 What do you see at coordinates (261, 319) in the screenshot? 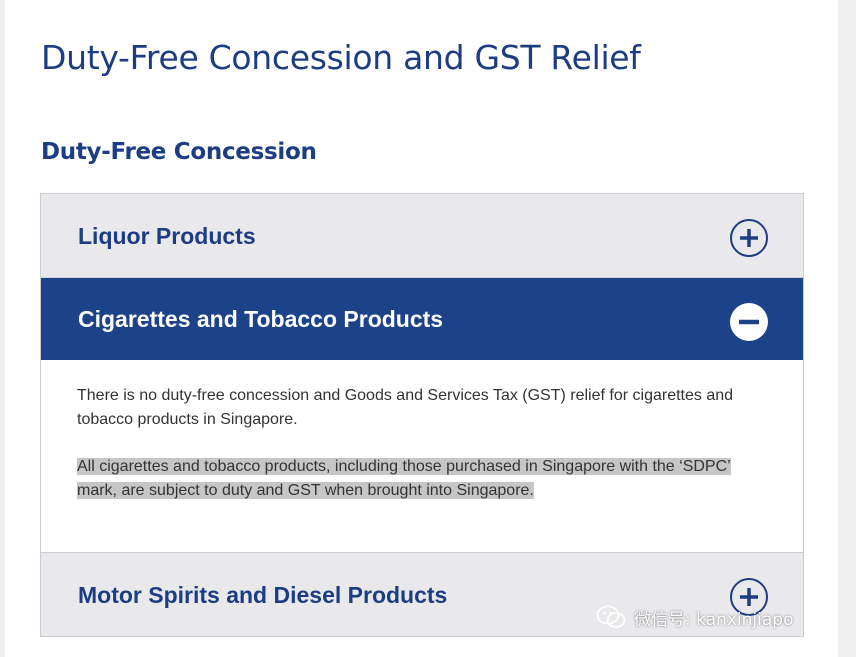
I see `accordion-label: Cigarettes and Tobacco Products` at bounding box center [261, 319].